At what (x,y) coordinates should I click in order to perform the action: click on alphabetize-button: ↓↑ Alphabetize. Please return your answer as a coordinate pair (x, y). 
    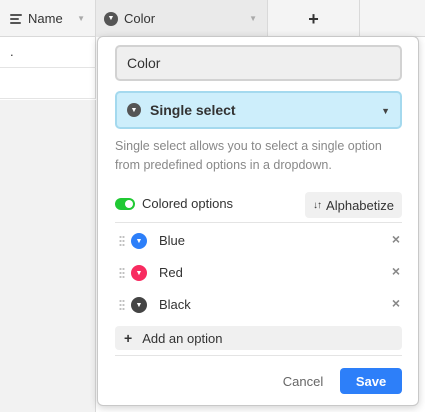
    Looking at the image, I should click on (353, 205).